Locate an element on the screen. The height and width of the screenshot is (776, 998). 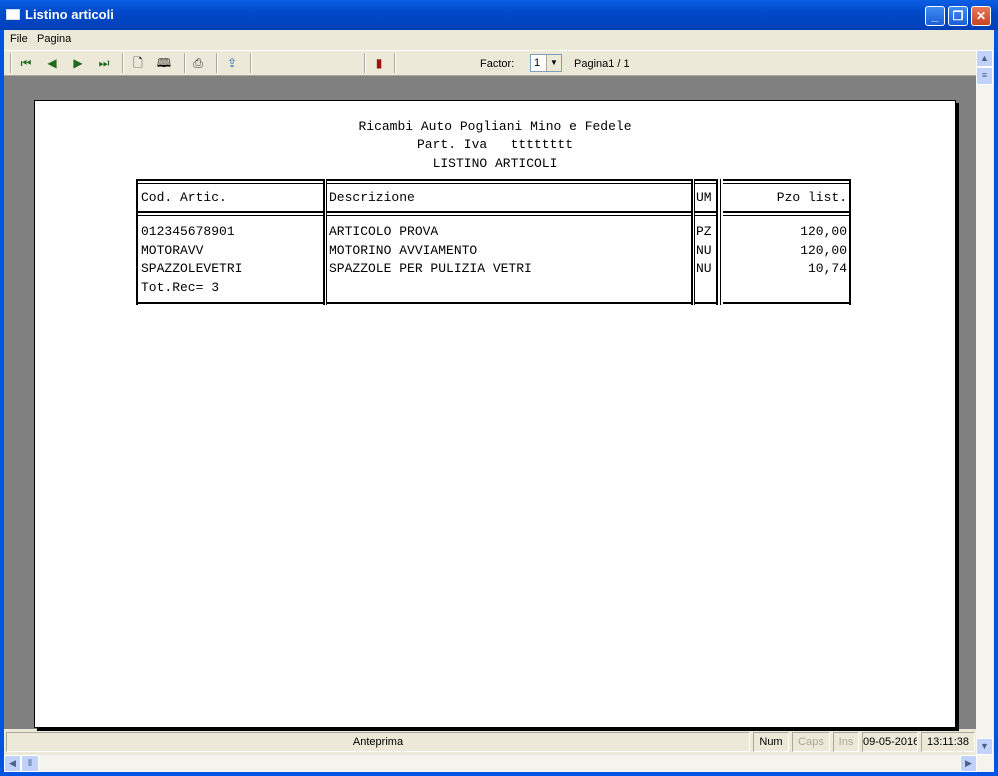
menu-bar: File Pagina is located at coordinates (499, 40).